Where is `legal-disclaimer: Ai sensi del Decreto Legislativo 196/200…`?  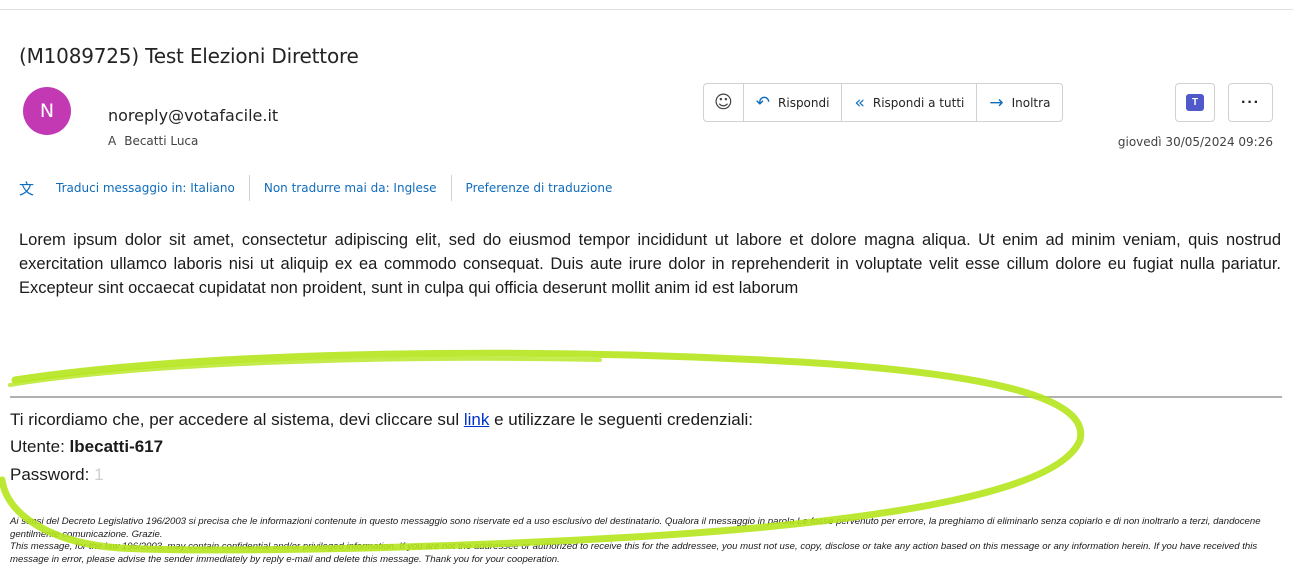
legal-disclaimer: Ai sensi del Decreto Legislativo 196/200… is located at coordinates (646, 541).